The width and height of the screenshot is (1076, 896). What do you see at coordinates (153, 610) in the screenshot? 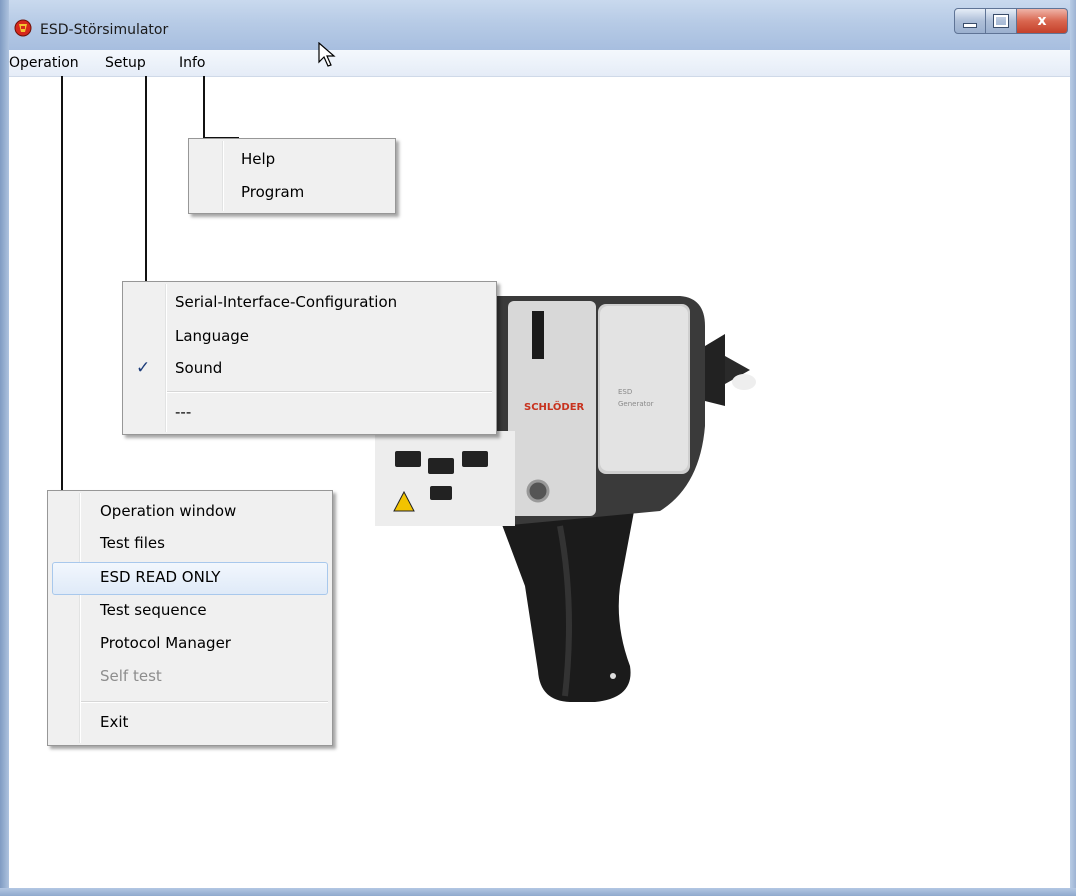
I see `menu-item-test-sequence: Test sequence` at bounding box center [153, 610].